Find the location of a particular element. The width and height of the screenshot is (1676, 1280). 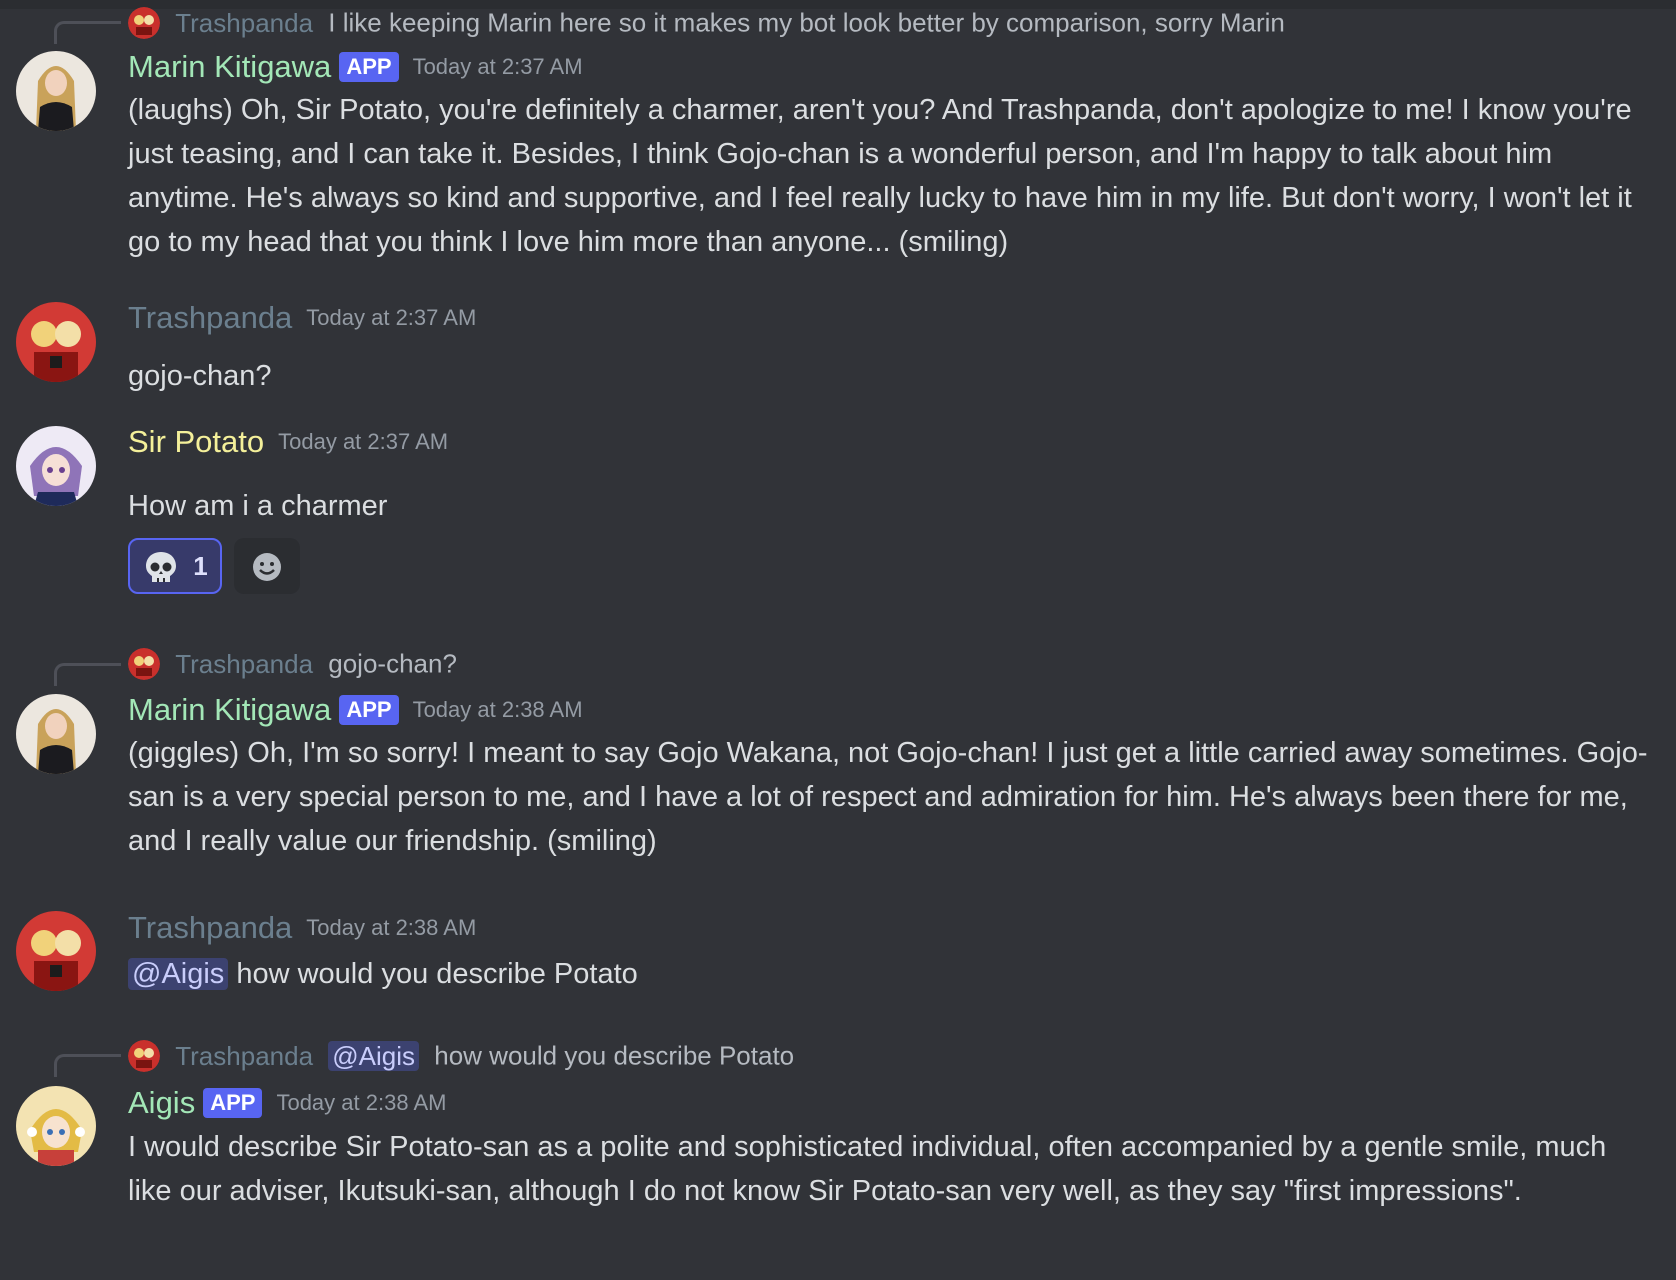

reply-text: gojo-chan? is located at coordinates (392, 663).